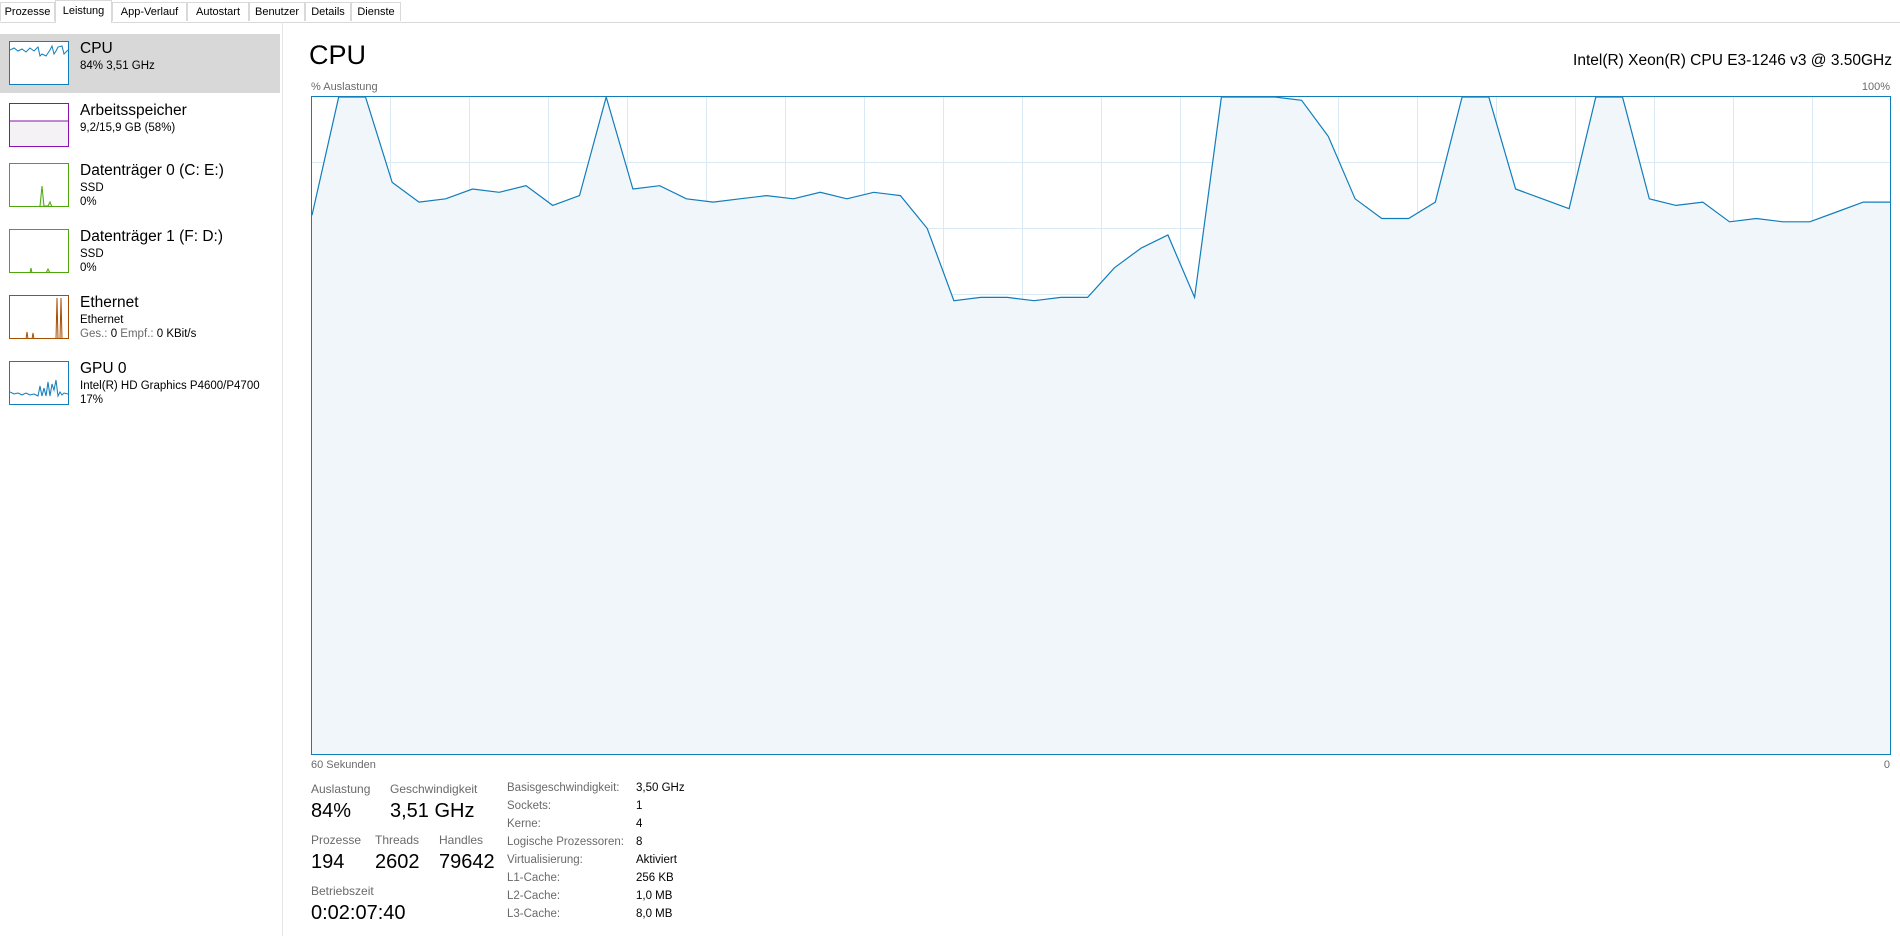 This screenshot has width=1900, height=936. What do you see at coordinates (655, 878) in the screenshot?
I see `info-value: 256 KB` at bounding box center [655, 878].